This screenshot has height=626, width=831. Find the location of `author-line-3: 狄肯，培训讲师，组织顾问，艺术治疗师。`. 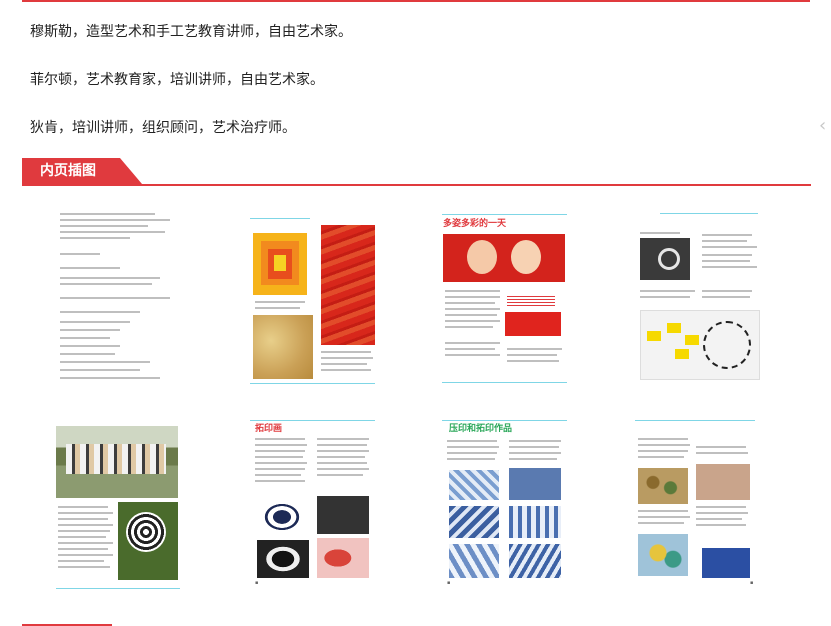

author-line-3: 狄肯，培训讲师，组织顾问，艺术治疗师。 is located at coordinates (163, 128).